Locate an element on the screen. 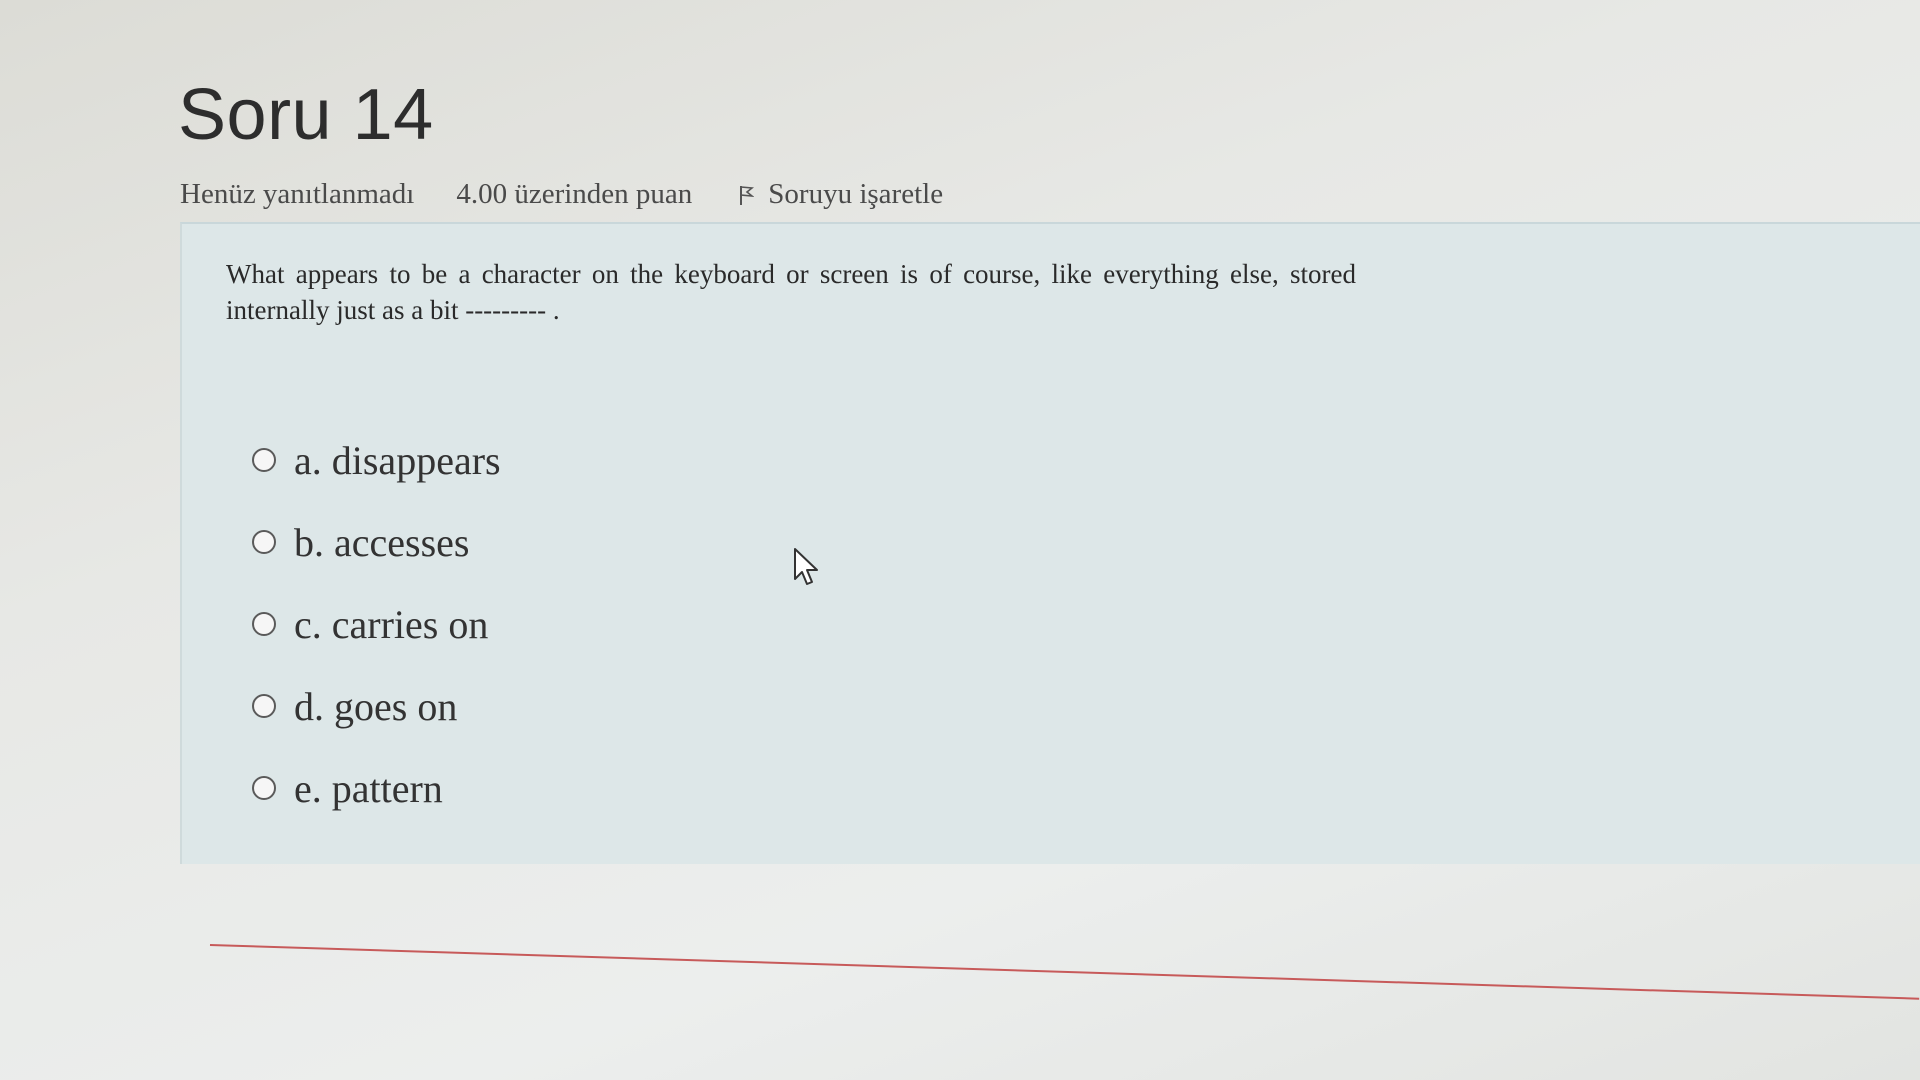 This screenshot has height=1080, width=1920. answer-option-e: e. pattern is located at coordinates (376, 788).